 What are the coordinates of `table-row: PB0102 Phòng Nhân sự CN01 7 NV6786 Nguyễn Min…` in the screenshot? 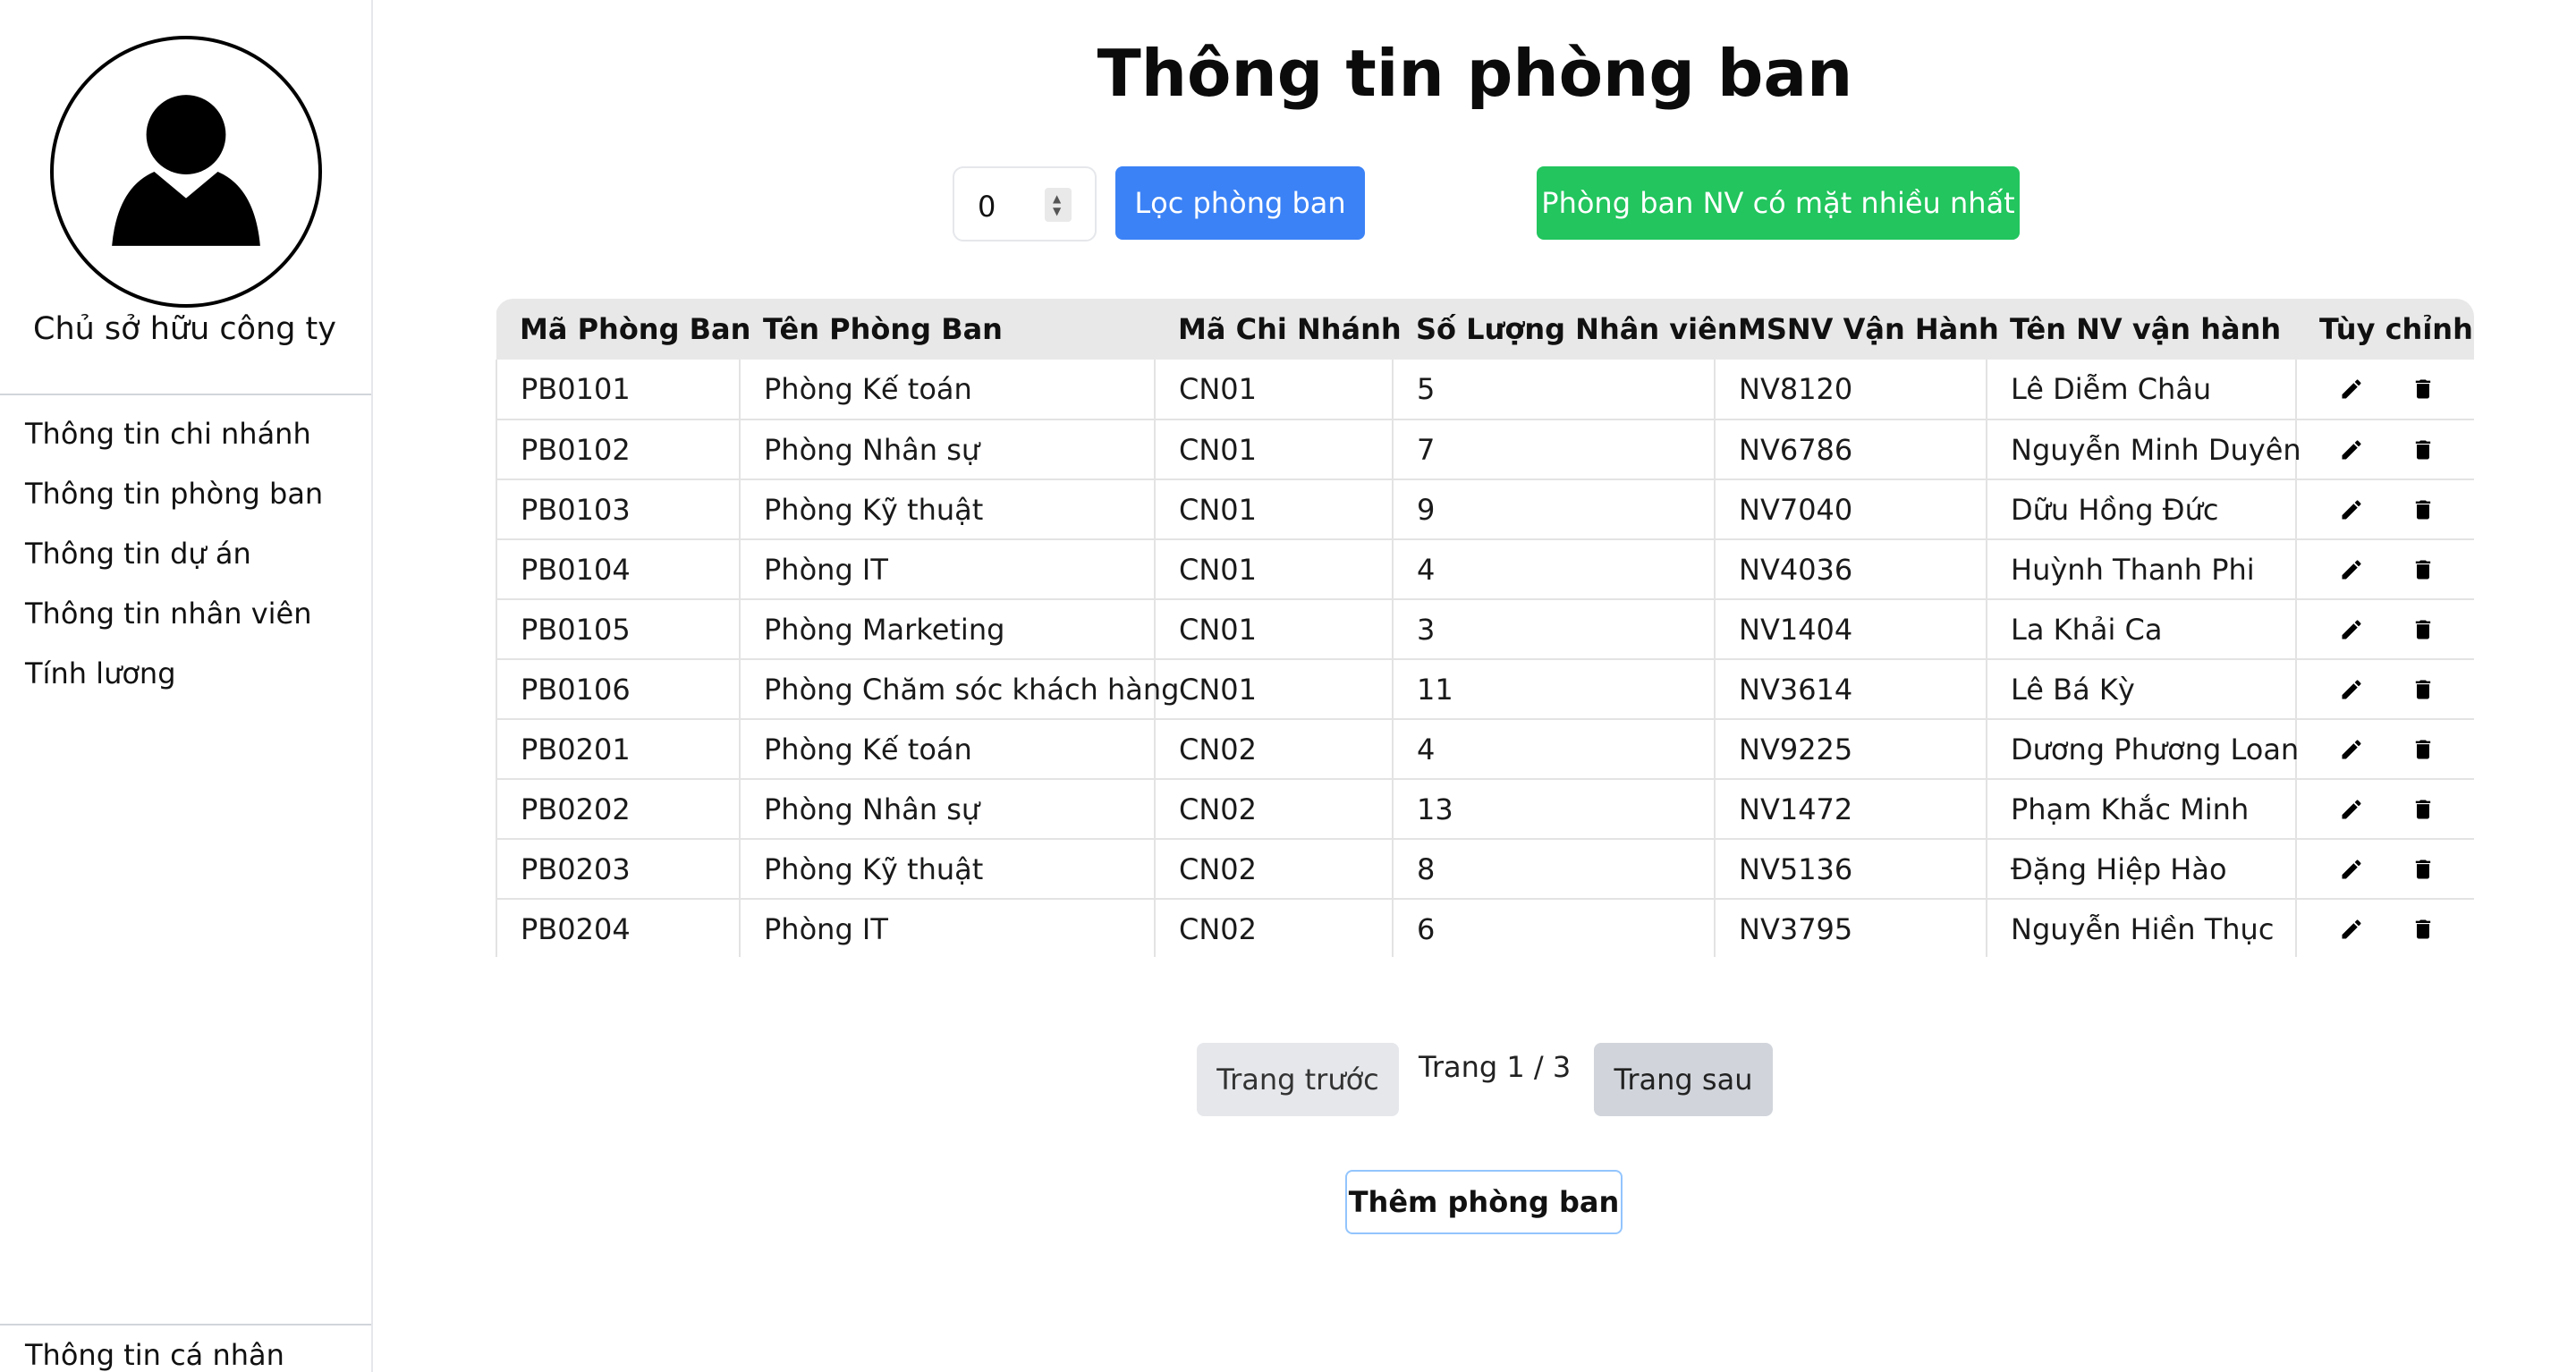 It's located at (1485, 449).